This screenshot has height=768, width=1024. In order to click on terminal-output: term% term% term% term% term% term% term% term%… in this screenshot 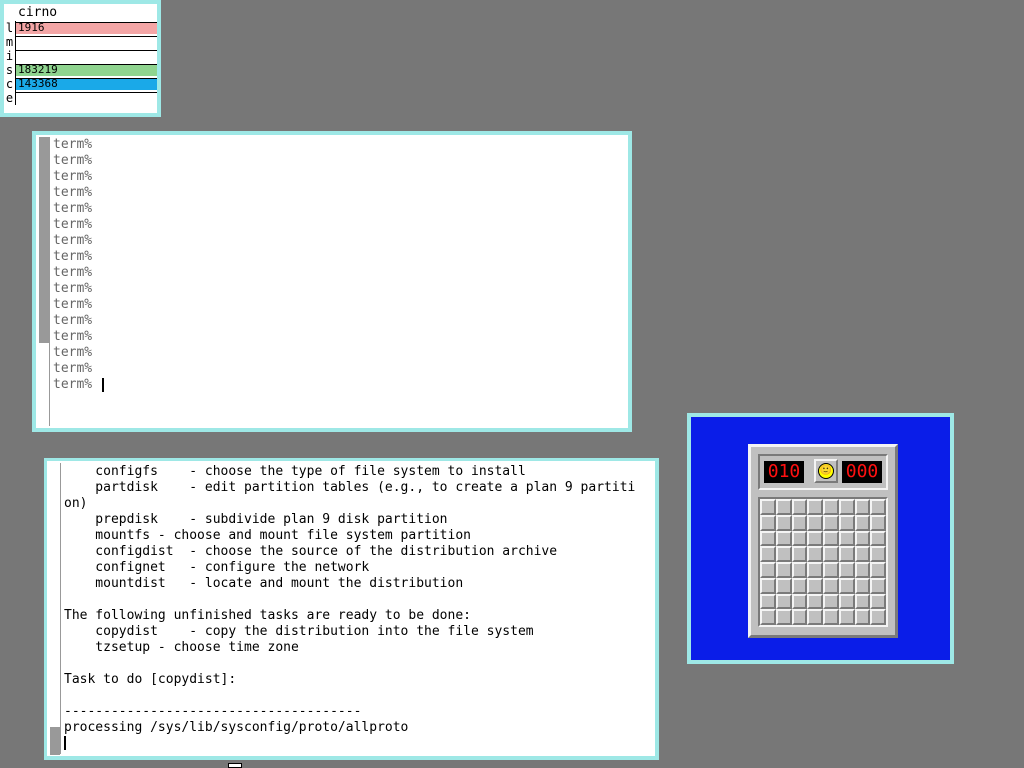, I will do `click(78, 265)`.